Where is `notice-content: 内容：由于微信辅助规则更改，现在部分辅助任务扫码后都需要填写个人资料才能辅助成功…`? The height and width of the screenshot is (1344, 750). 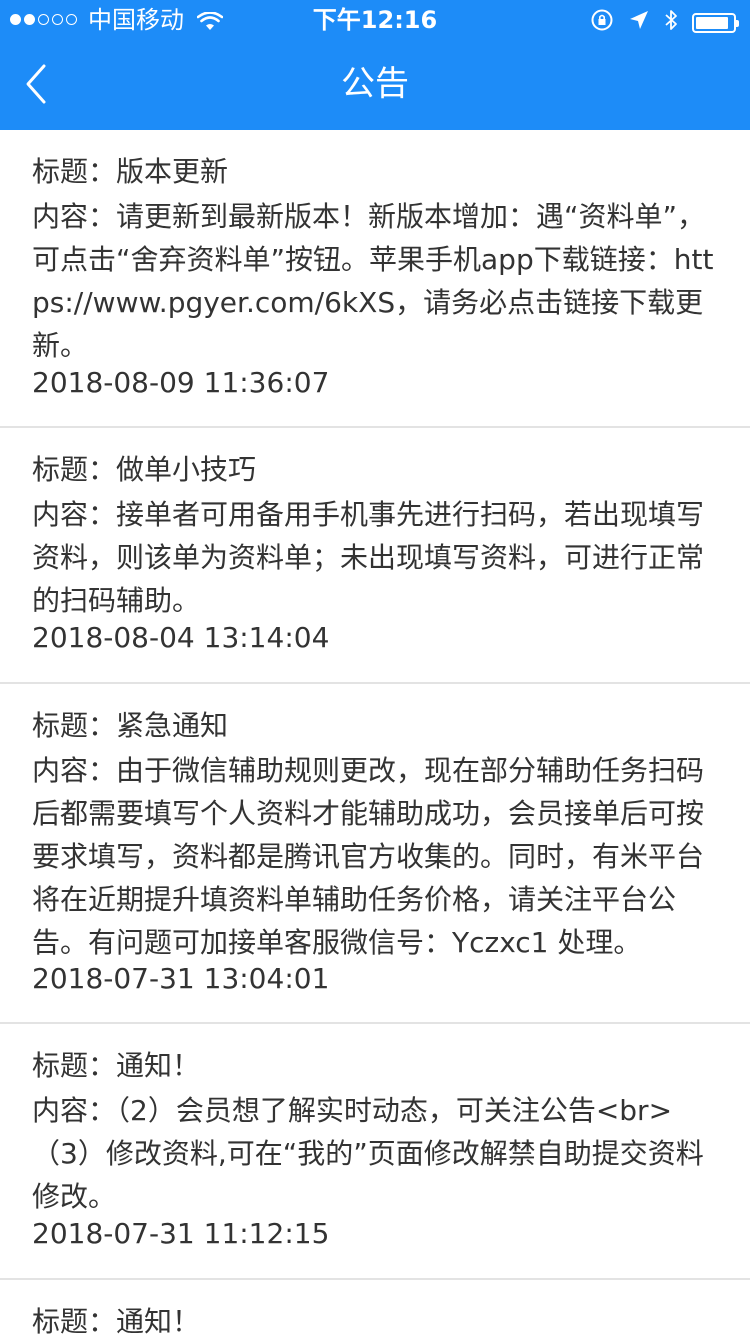 notice-content: 内容：由于微信辅助规则更改，现在部分辅助任务扫码后都需要填写个人资料才能辅助成功… is located at coordinates (368, 856).